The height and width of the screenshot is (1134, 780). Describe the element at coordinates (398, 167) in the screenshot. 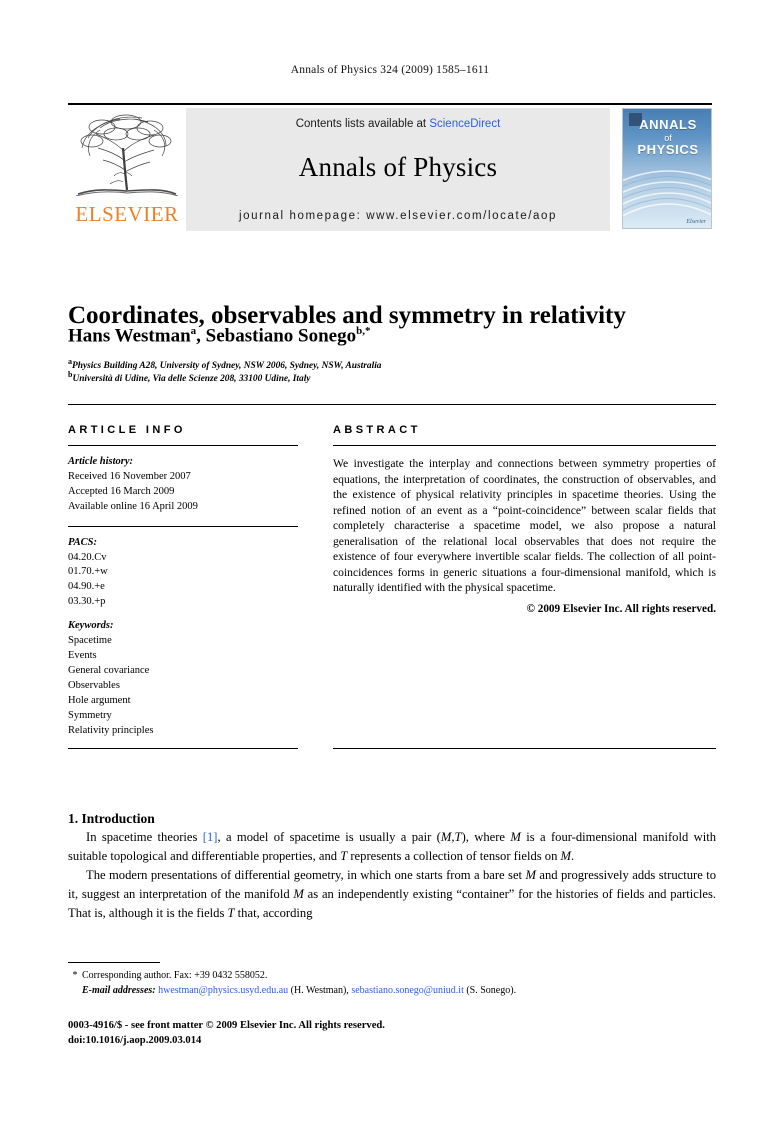

I see `journal-title: Annals of Physics` at that location.